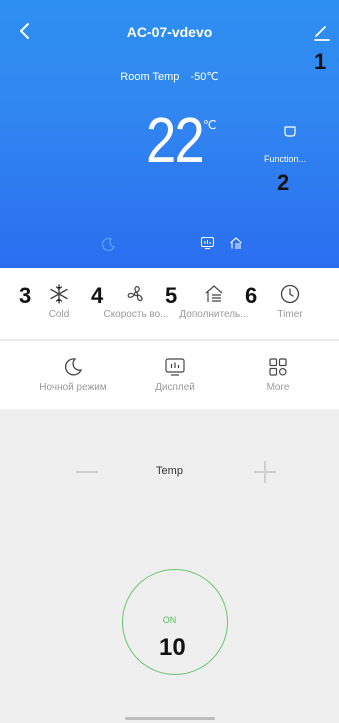 This screenshot has height=723, width=339. I want to click on mode-night-label: Ночной режим, so click(73, 387).